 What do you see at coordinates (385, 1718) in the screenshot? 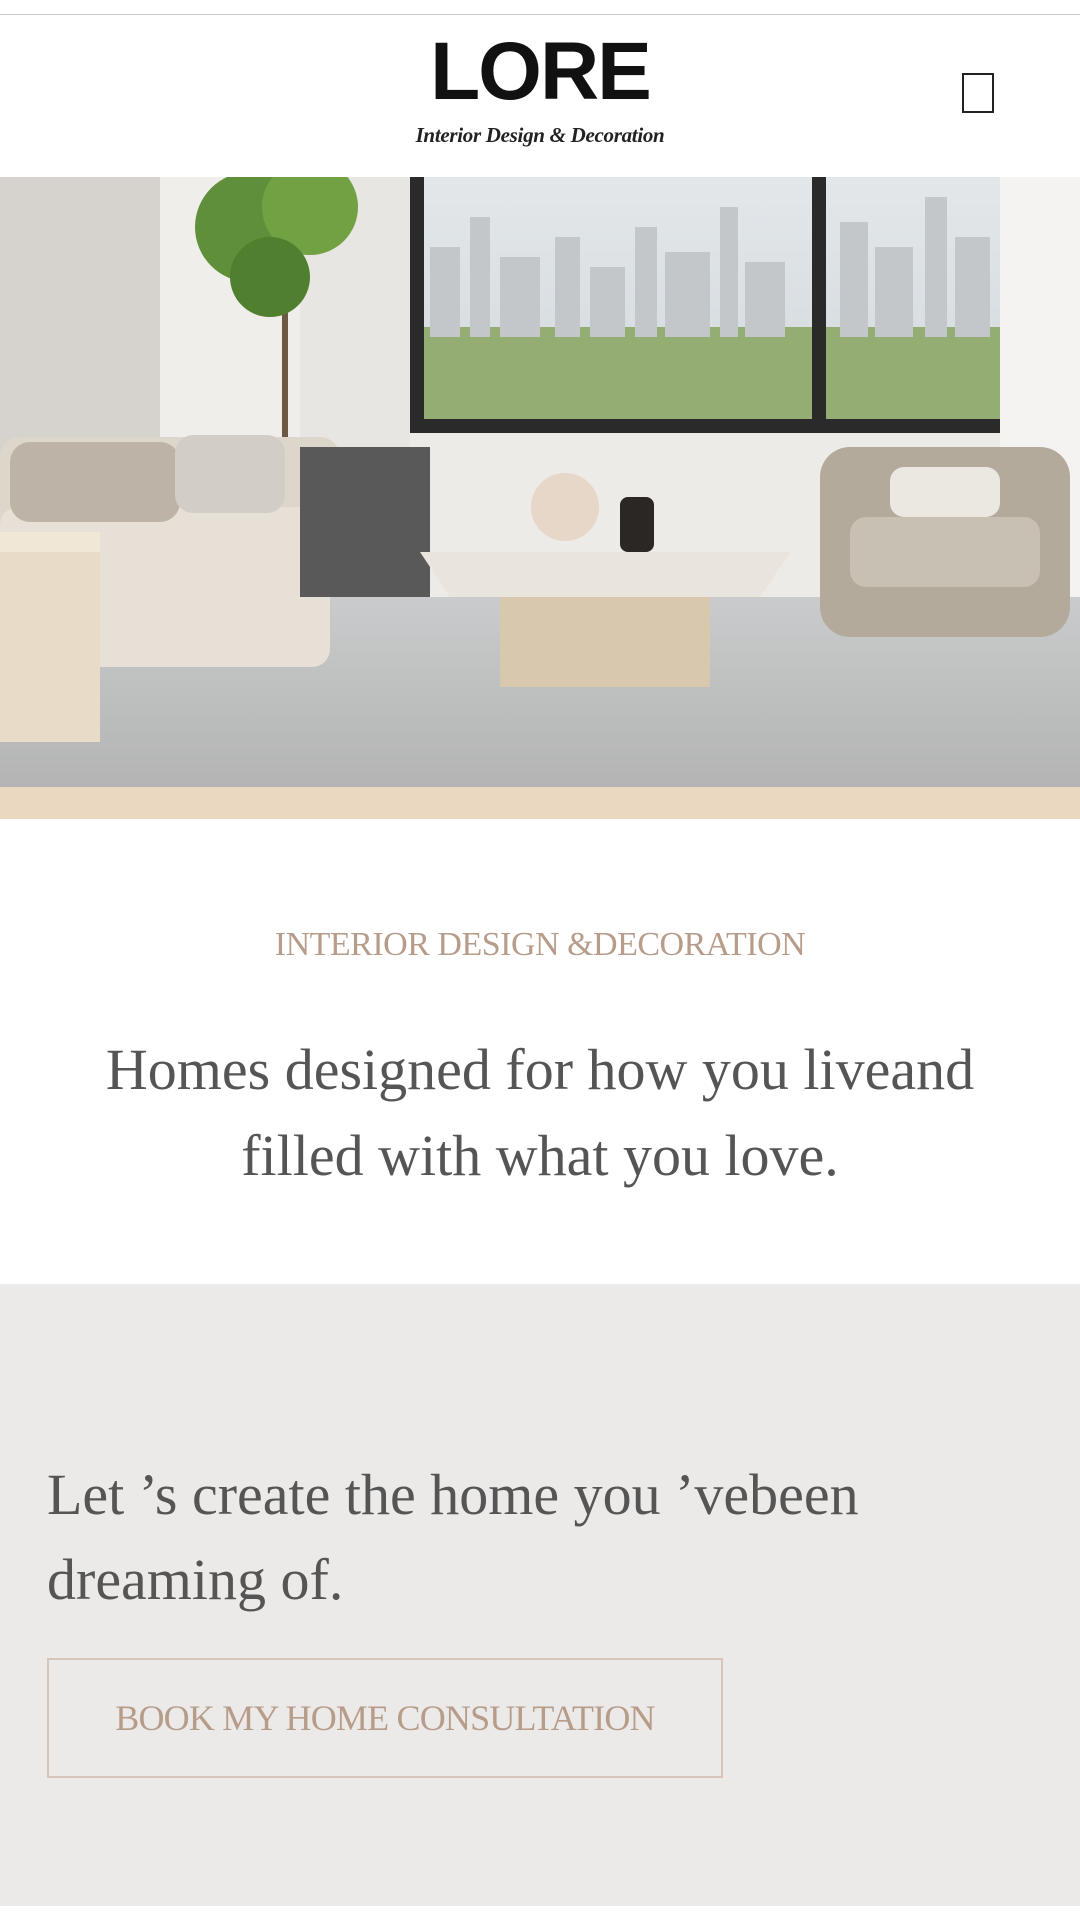
I see `book-consultation-button: BOOK MY HOME CONSULTATION` at bounding box center [385, 1718].